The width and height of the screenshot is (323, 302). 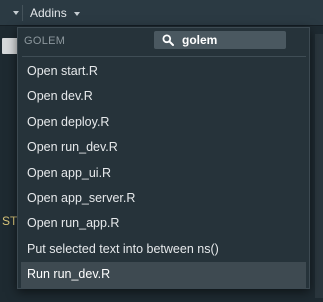 What do you see at coordinates (163, 198) in the screenshot?
I see `menu-item-open-app-server: Open app_server.R` at bounding box center [163, 198].